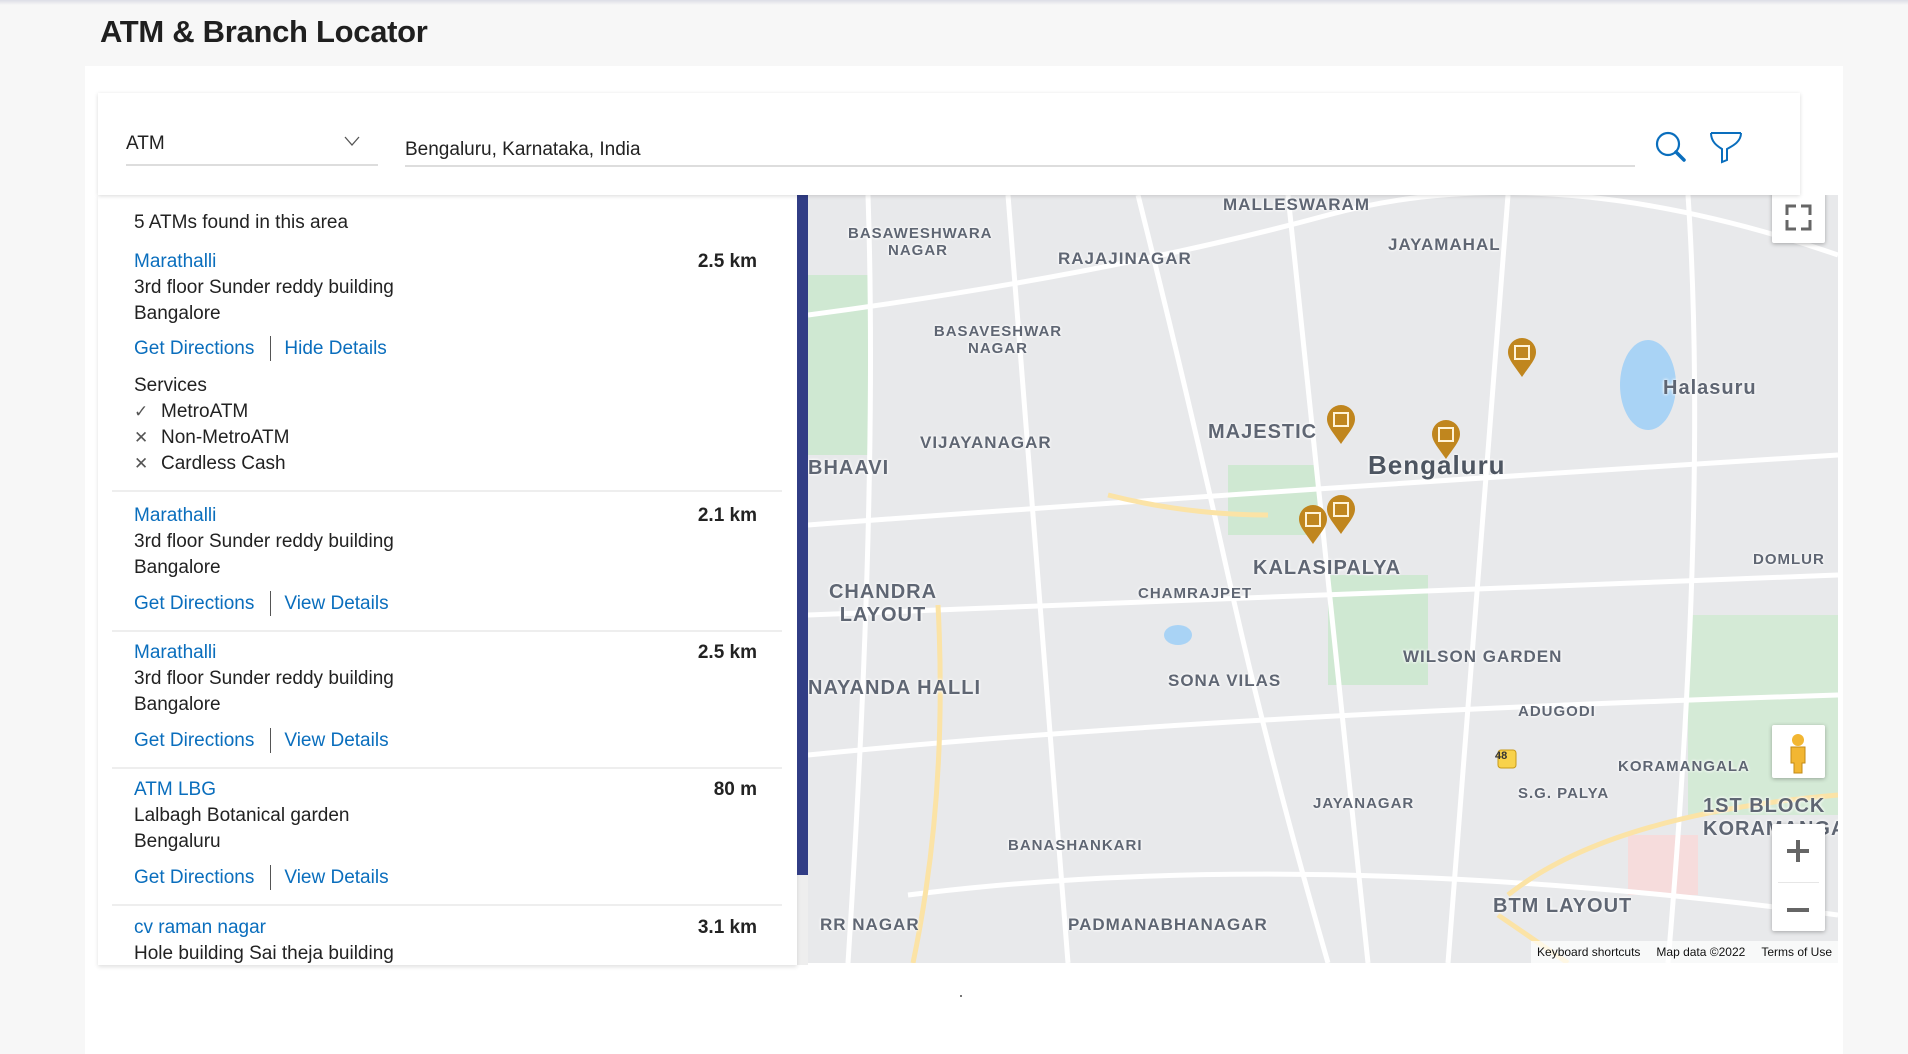 This screenshot has width=1908, height=1054. I want to click on service-metroatm: ✓ MetroATM, so click(191, 411).